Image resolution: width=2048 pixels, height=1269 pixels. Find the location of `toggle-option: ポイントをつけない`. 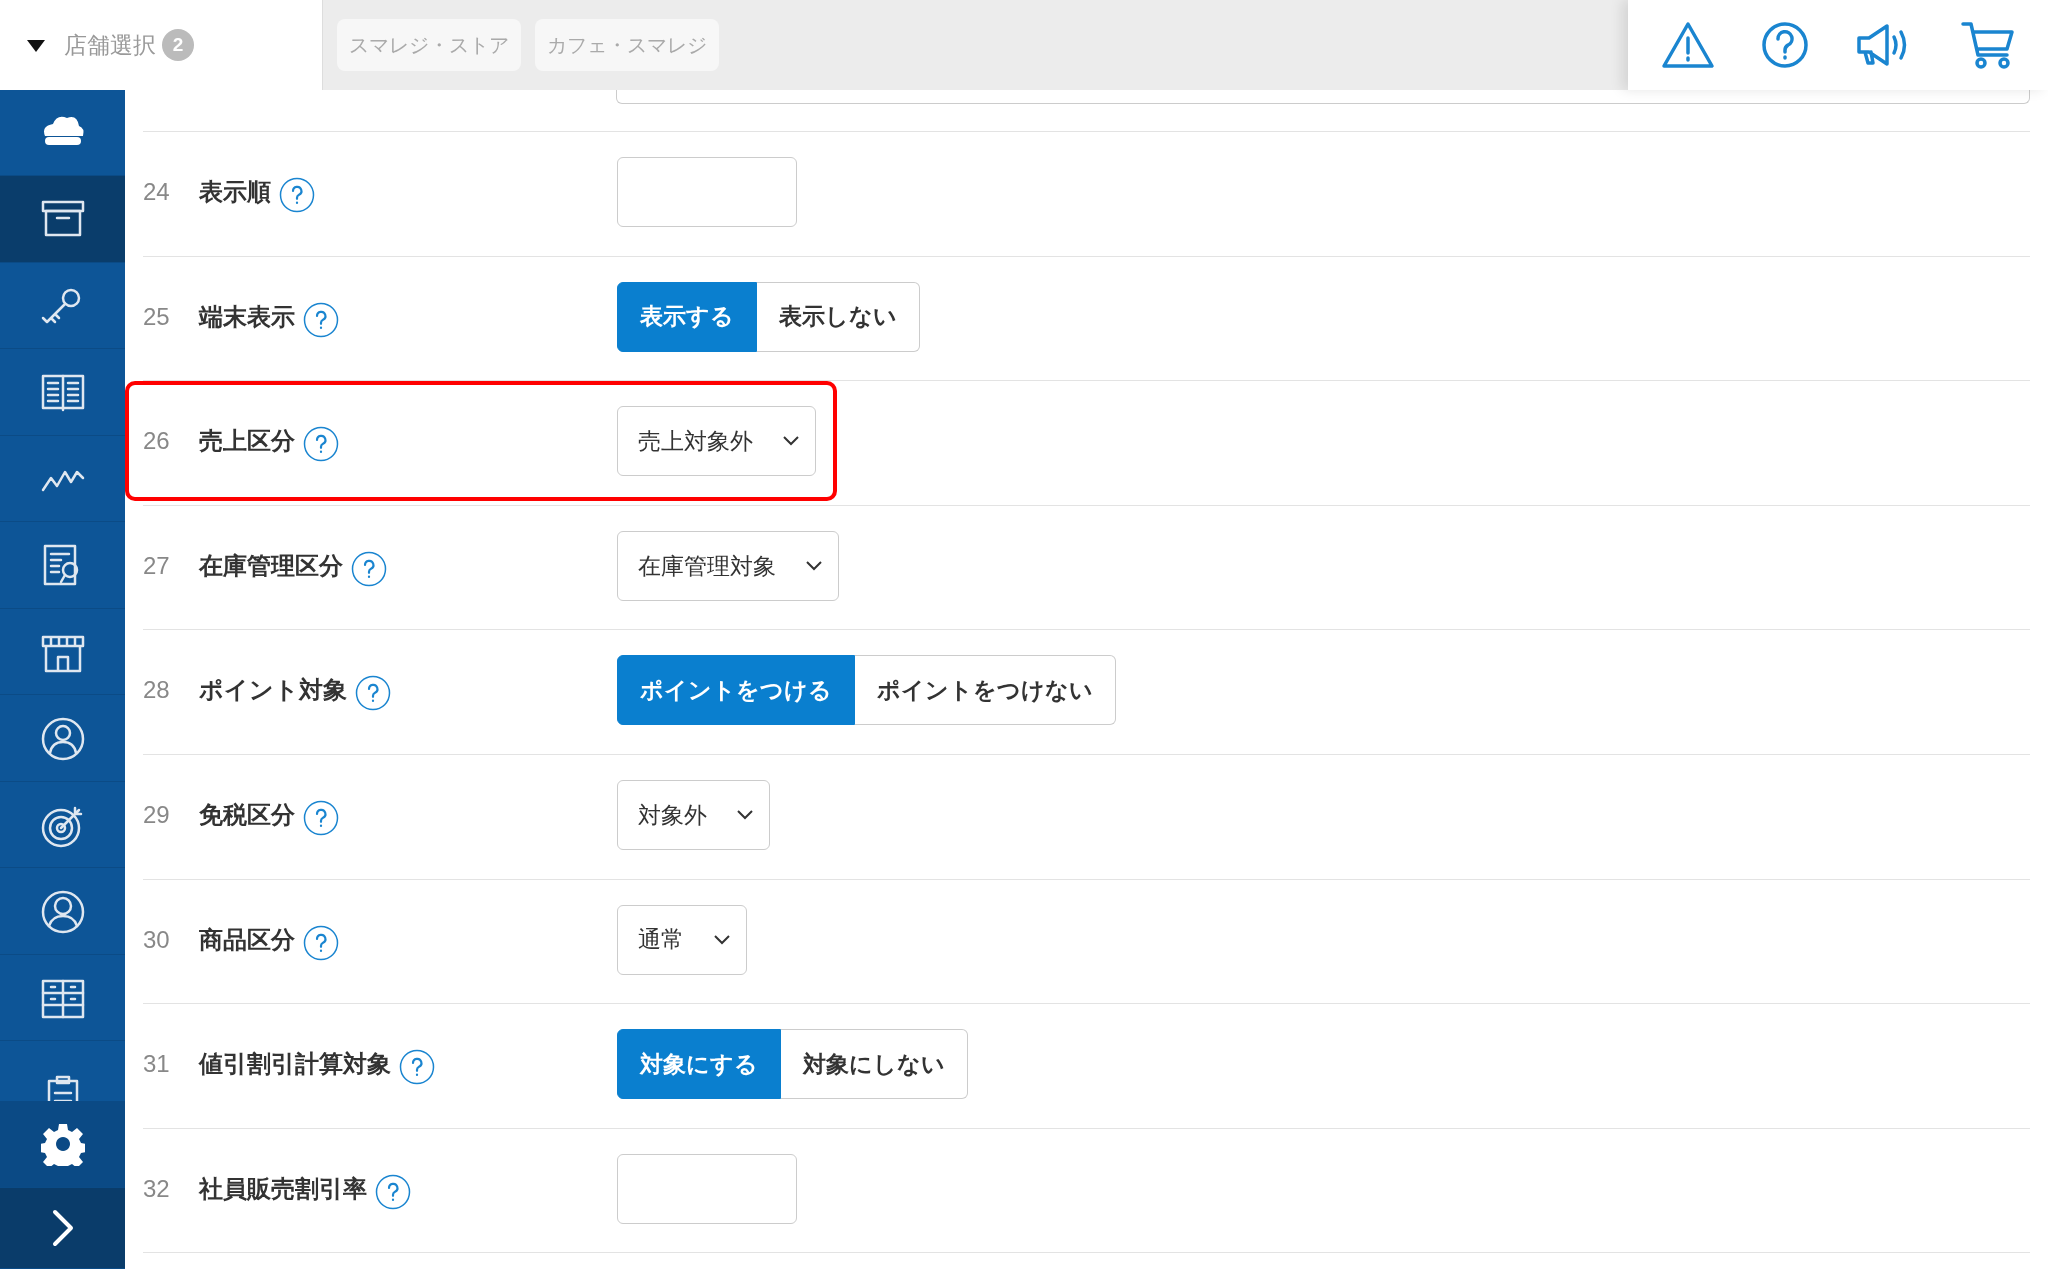

toggle-option: ポイントをつけない is located at coordinates (985, 690).